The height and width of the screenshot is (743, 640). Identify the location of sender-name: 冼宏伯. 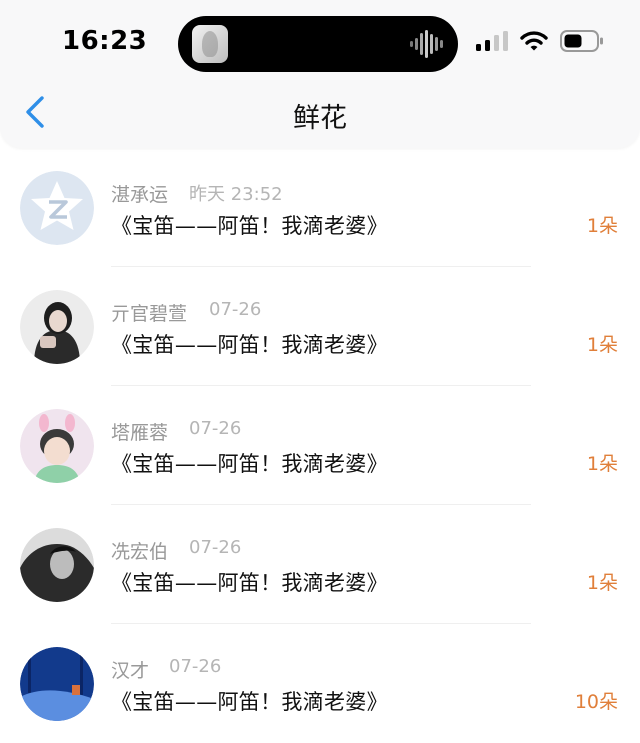
(140, 552).